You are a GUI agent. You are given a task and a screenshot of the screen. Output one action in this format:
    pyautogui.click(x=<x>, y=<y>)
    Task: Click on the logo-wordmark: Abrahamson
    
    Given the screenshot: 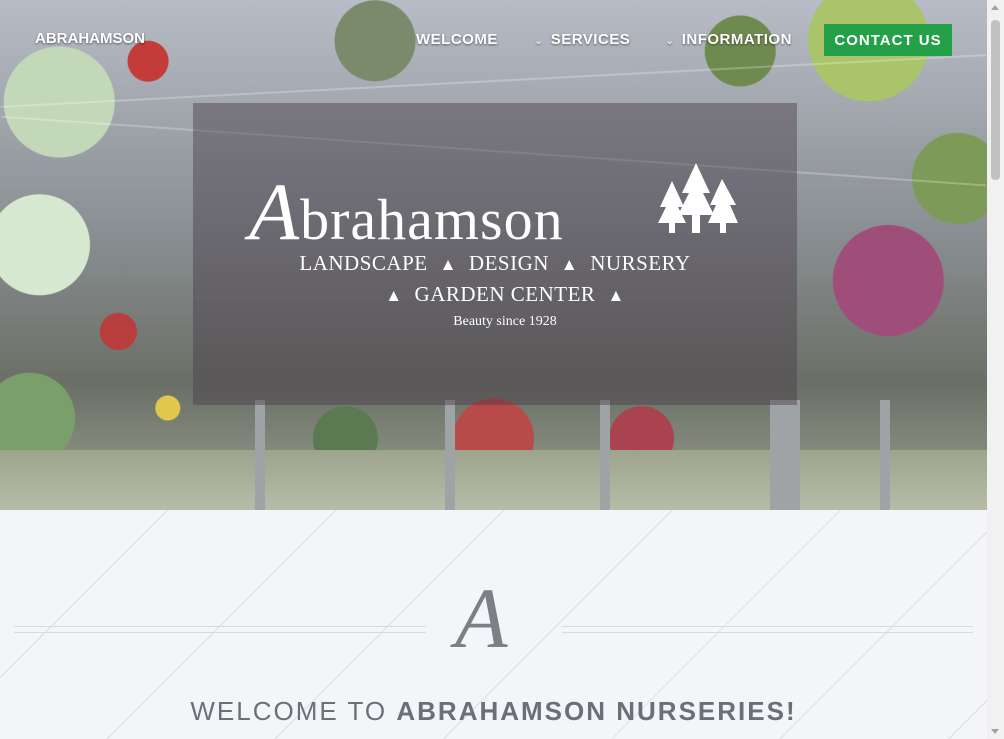 What is the action you would take?
    pyautogui.click(x=406, y=212)
    